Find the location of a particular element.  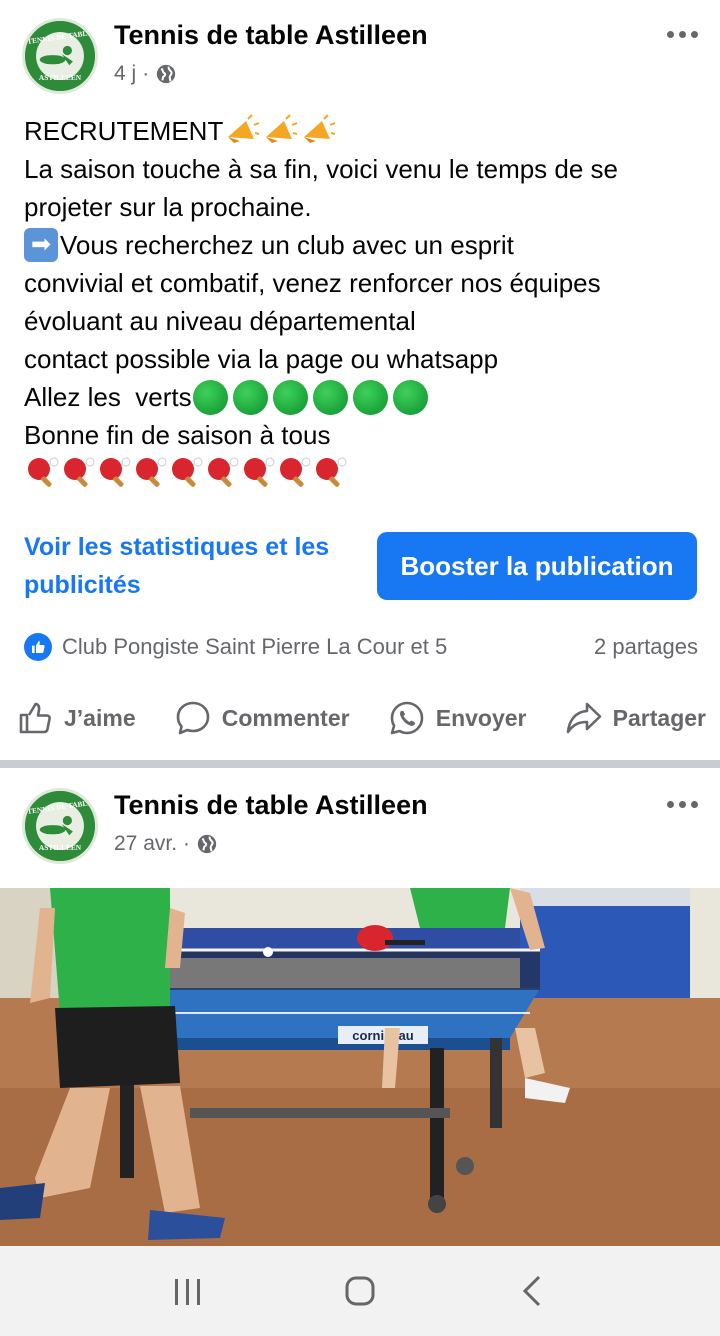

post-time: 27 avr. is located at coordinates (145, 844).